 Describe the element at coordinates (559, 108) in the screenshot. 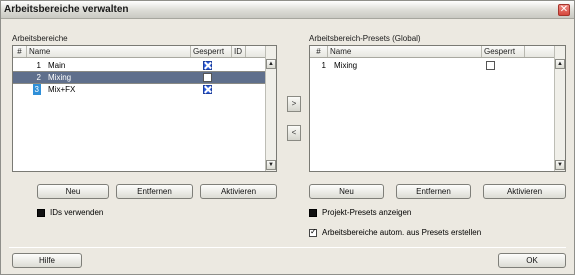

I see `presets-scrollbar: ▲ ▼` at that location.